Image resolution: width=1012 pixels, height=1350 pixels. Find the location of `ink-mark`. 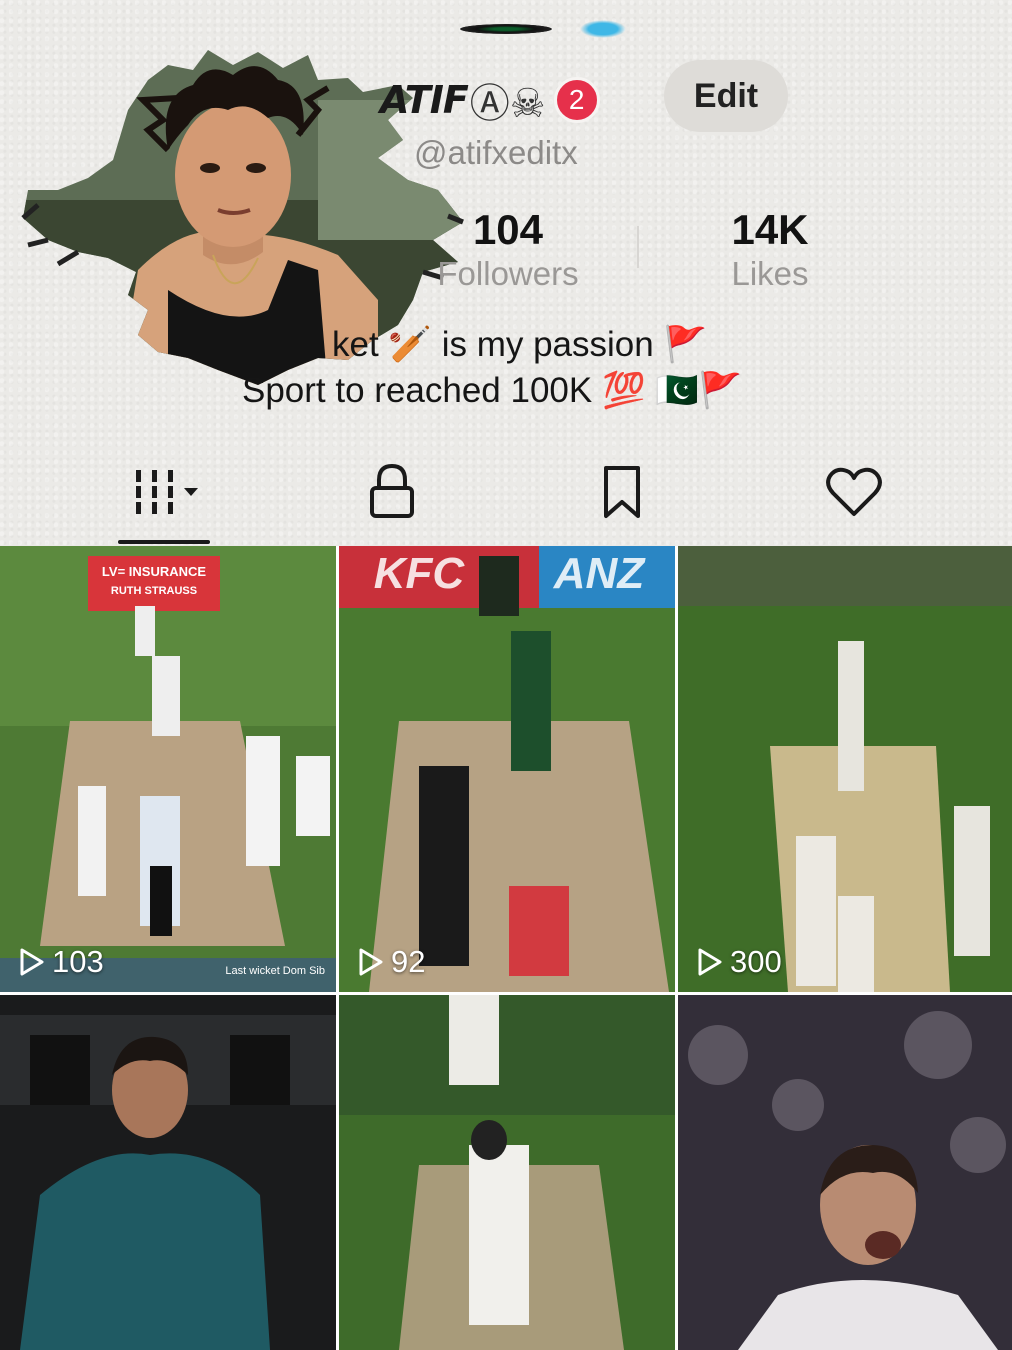

ink-mark is located at coordinates (506, 29).